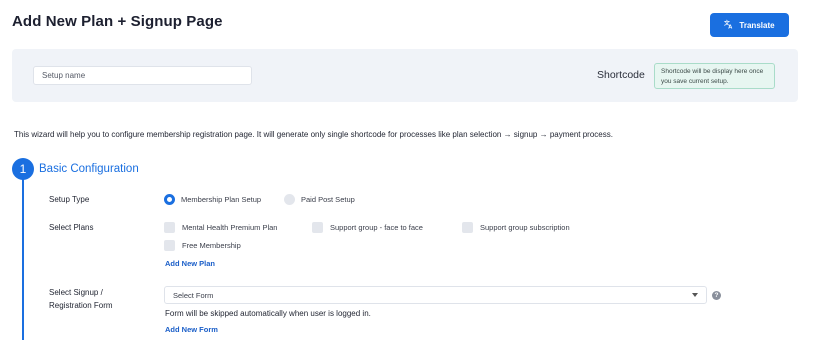 Image resolution: width=814 pixels, height=340 pixels. Describe the element at coordinates (190, 263) in the screenshot. I see `add-new-plan-link: Add New Plan` at that location.